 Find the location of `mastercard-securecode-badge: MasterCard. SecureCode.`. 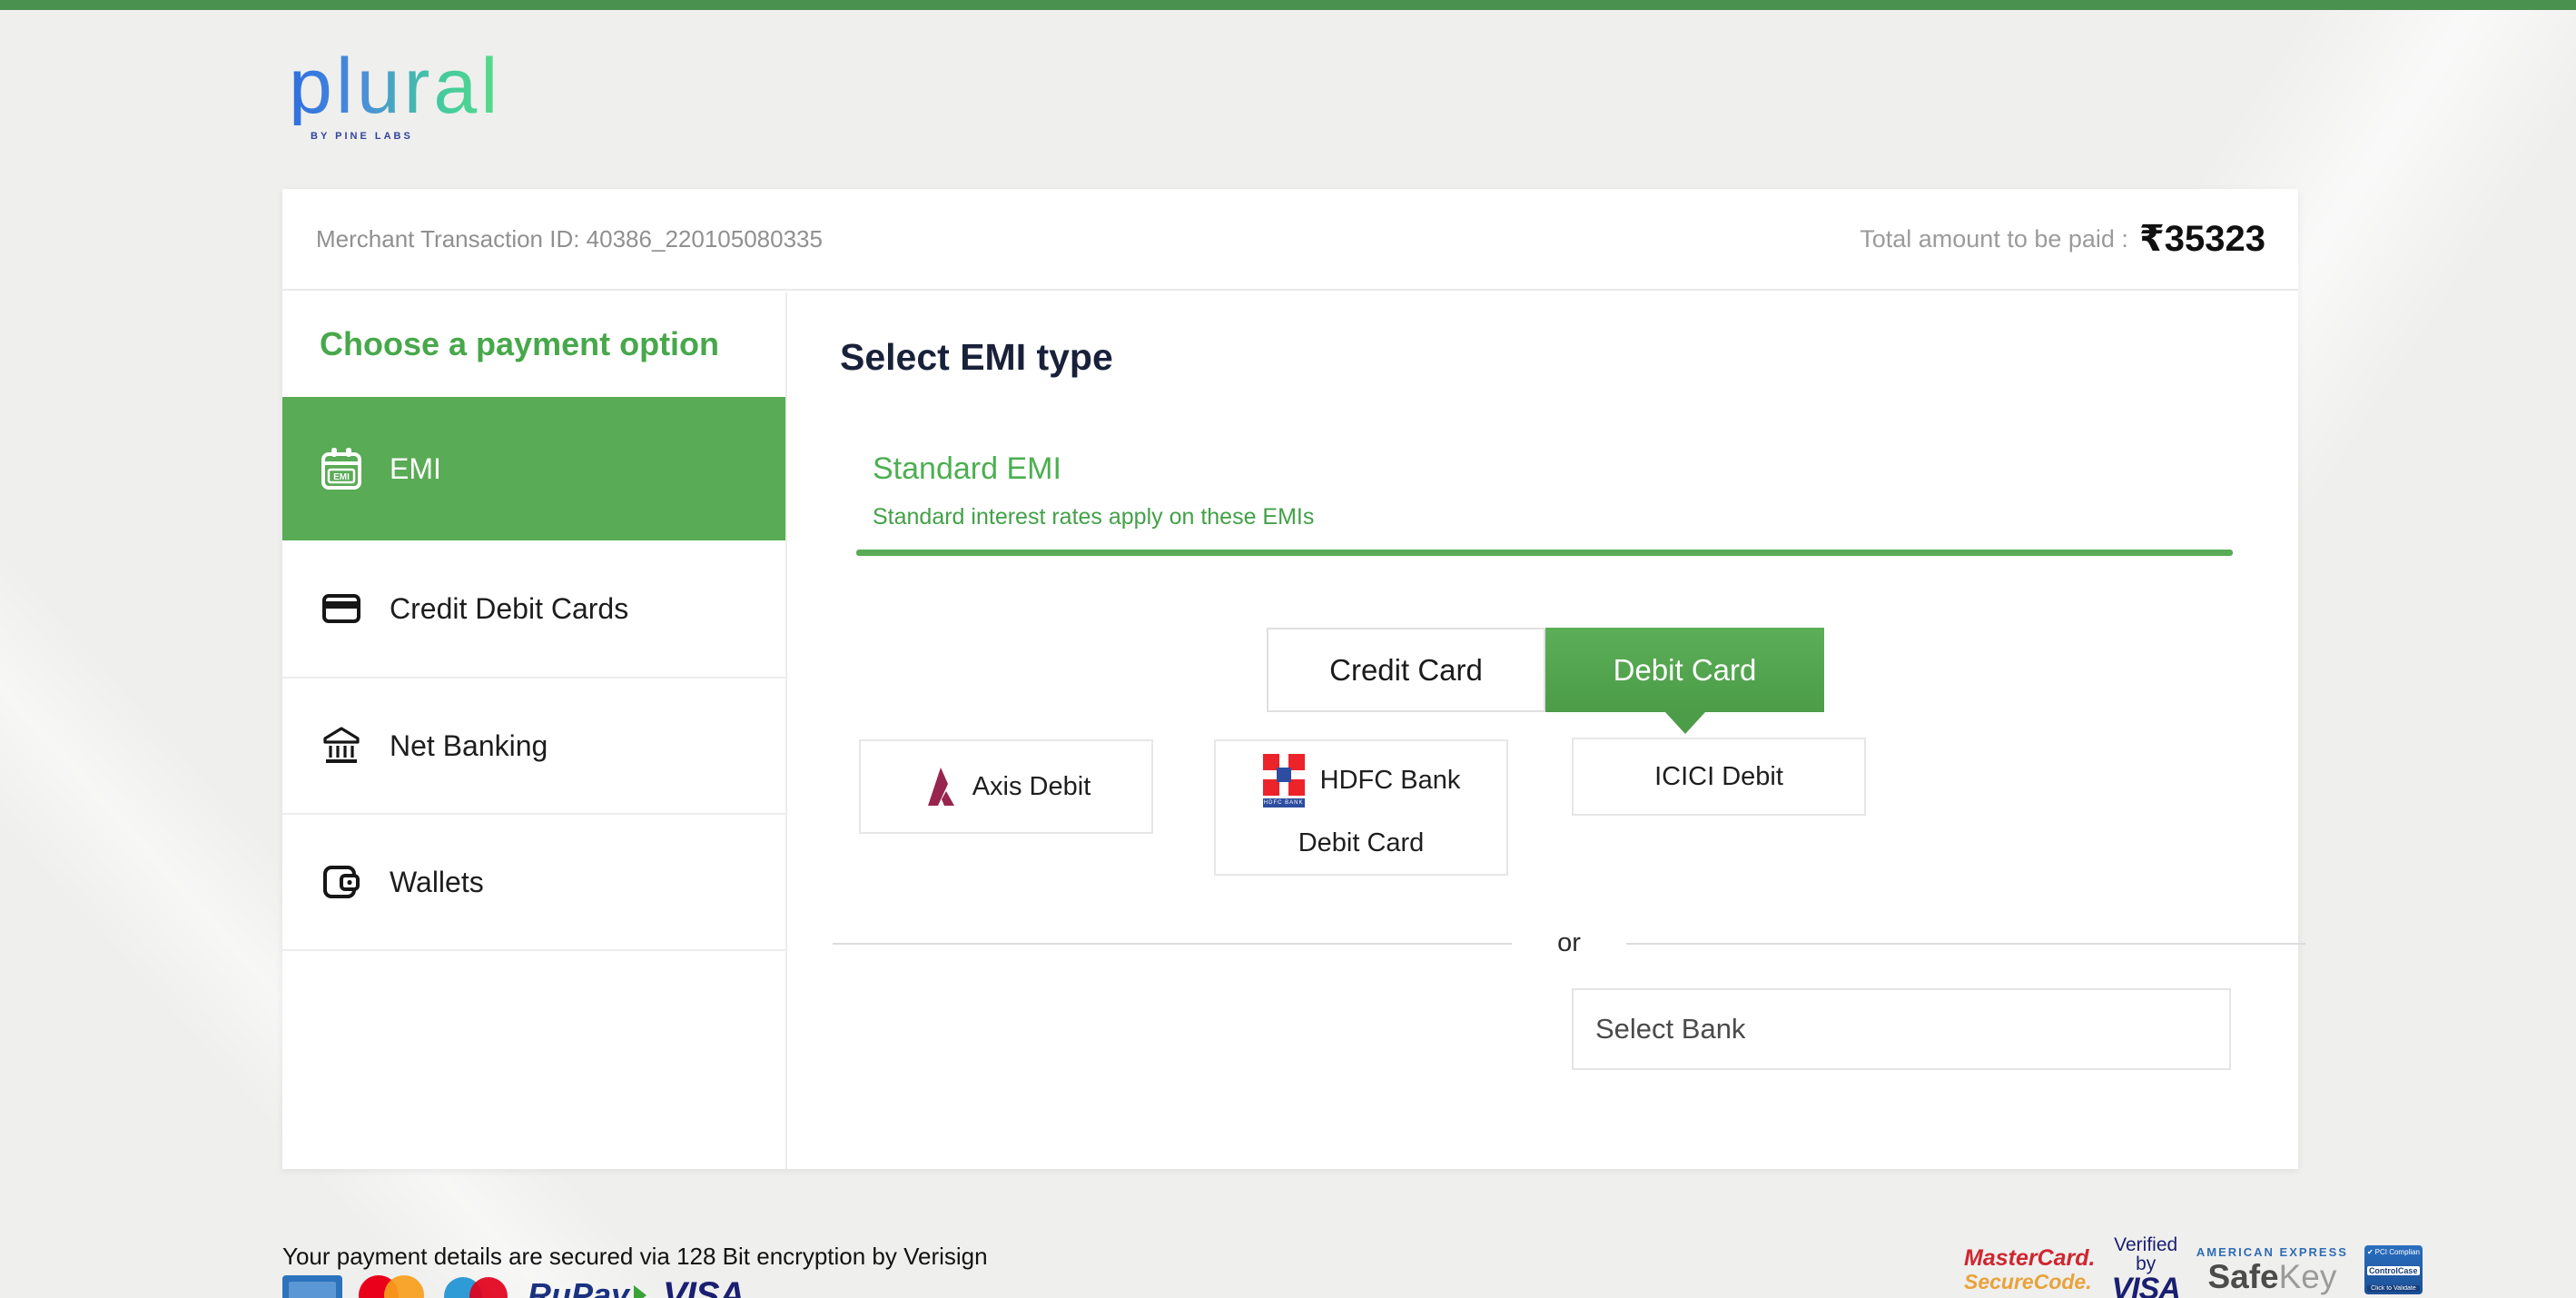

mastercard-securecode-badge: MasterCard. SecureCode. is located at coordinates (2030, 1270).